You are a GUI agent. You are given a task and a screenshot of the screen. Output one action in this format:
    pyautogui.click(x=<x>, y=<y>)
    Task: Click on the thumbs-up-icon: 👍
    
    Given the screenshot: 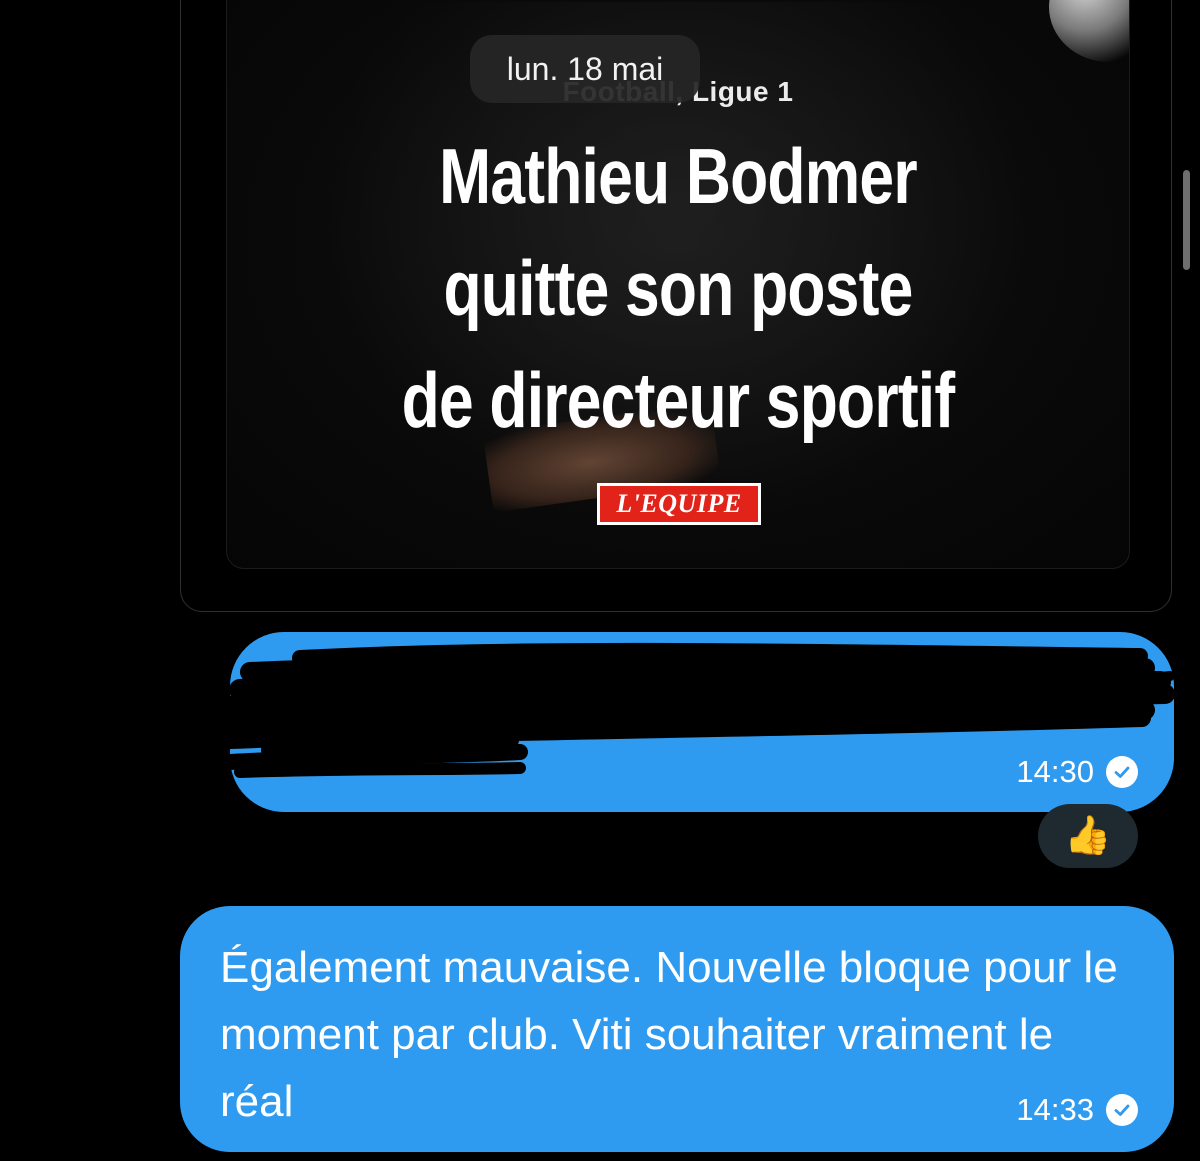 What is the action you would take?
    pyautogui.click(x=1088, y=836)
    